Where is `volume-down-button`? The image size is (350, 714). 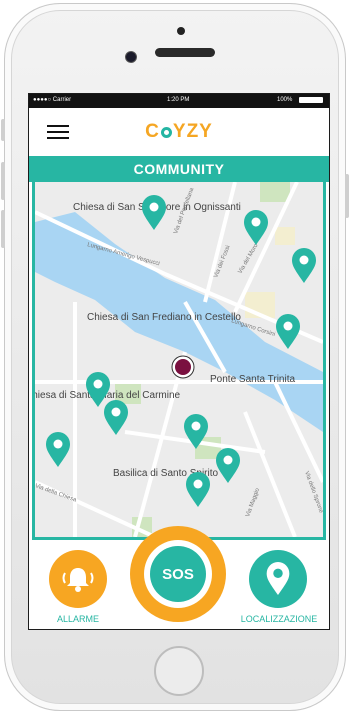
volume-down-button is located at coordinates (3, 229).